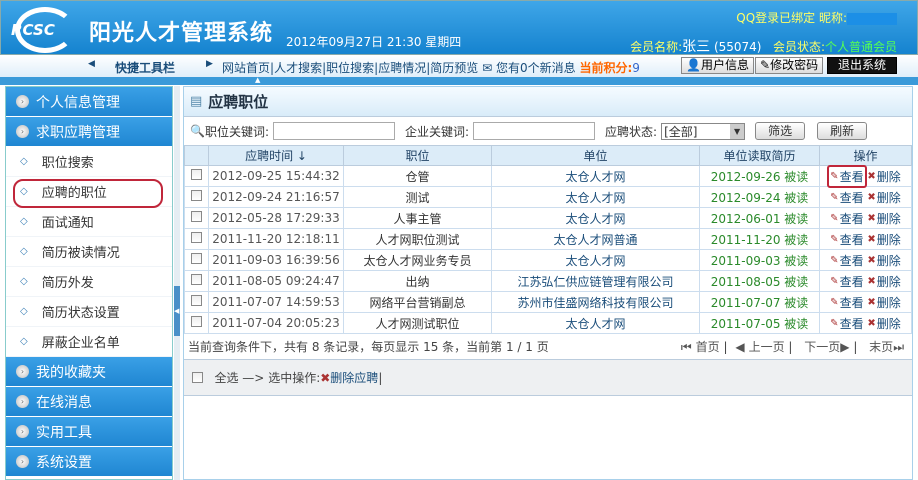 Image resolution: width=918 pixels, height=480 pixels. What do you see at coordinates (177, 283) in the screenshot?
I see `sidebar-splitter: ◀` at bounding box center [177, 283].